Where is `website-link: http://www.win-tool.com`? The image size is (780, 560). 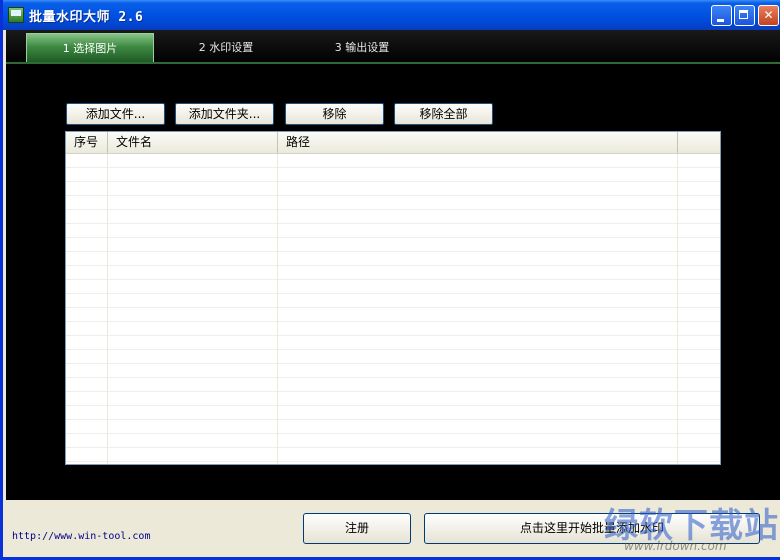
website-link: http://www.win-tool.com is located at coordinates (81, 536).